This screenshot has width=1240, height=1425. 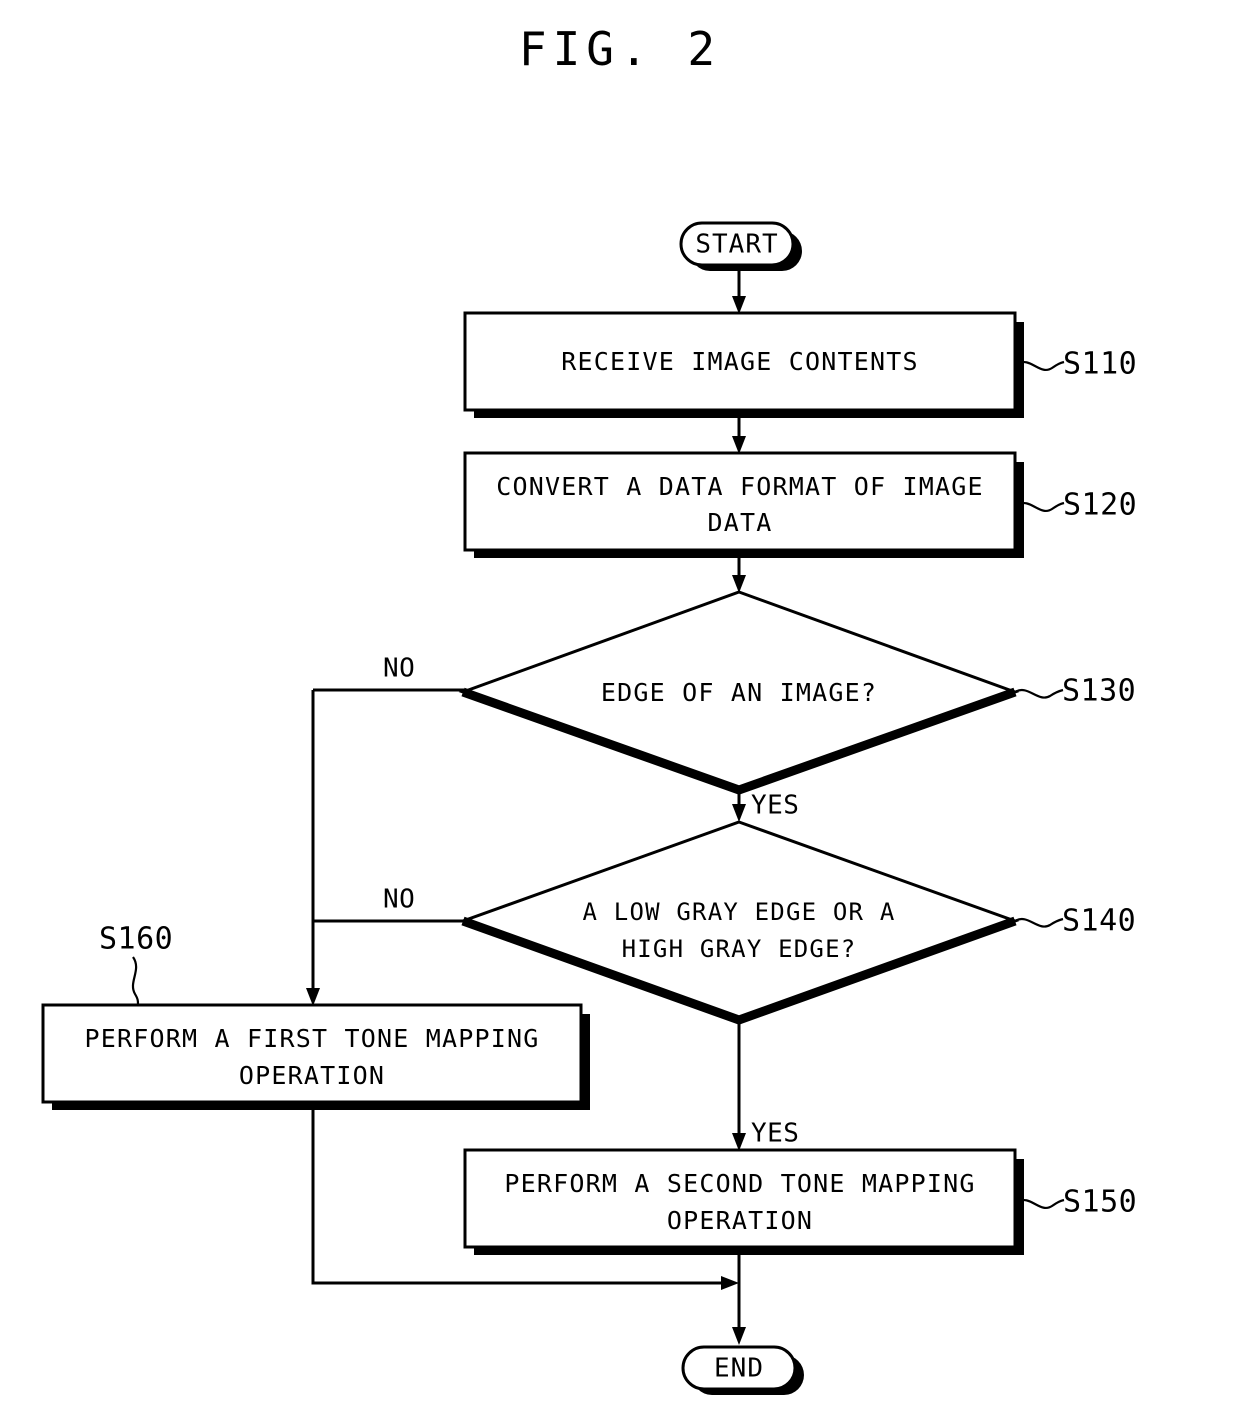 I want to click on node-s160-label-line1: PERFORM A FIRST TONE MAPPING, so click(x=311, y=1038).